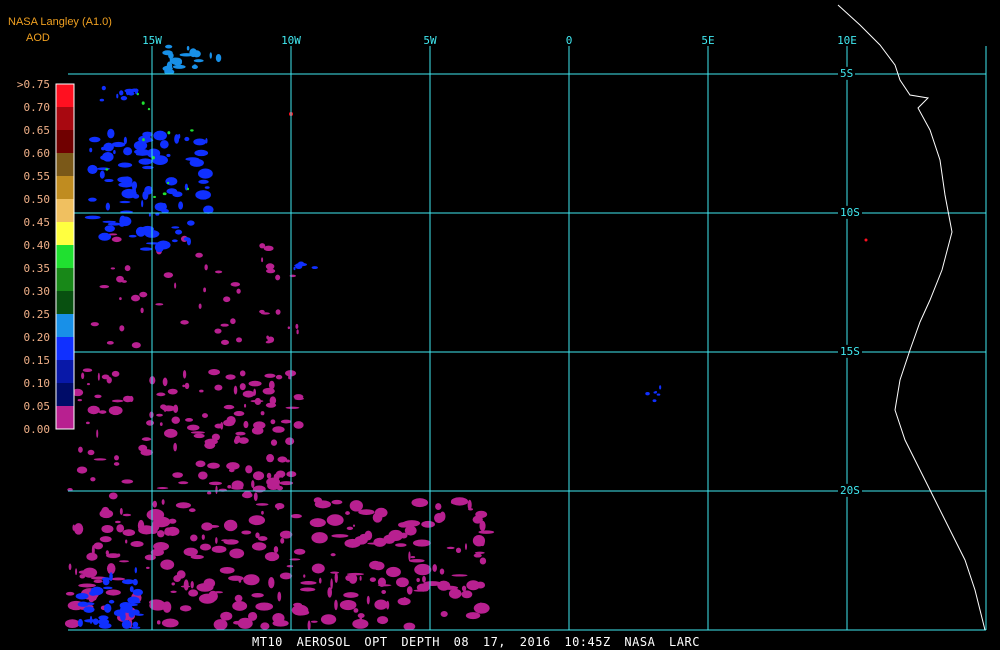  What do you see at coordinates (37, 429) in the screenshot?
I see `legend-label: 0.00` at bounding box center [37, 429].